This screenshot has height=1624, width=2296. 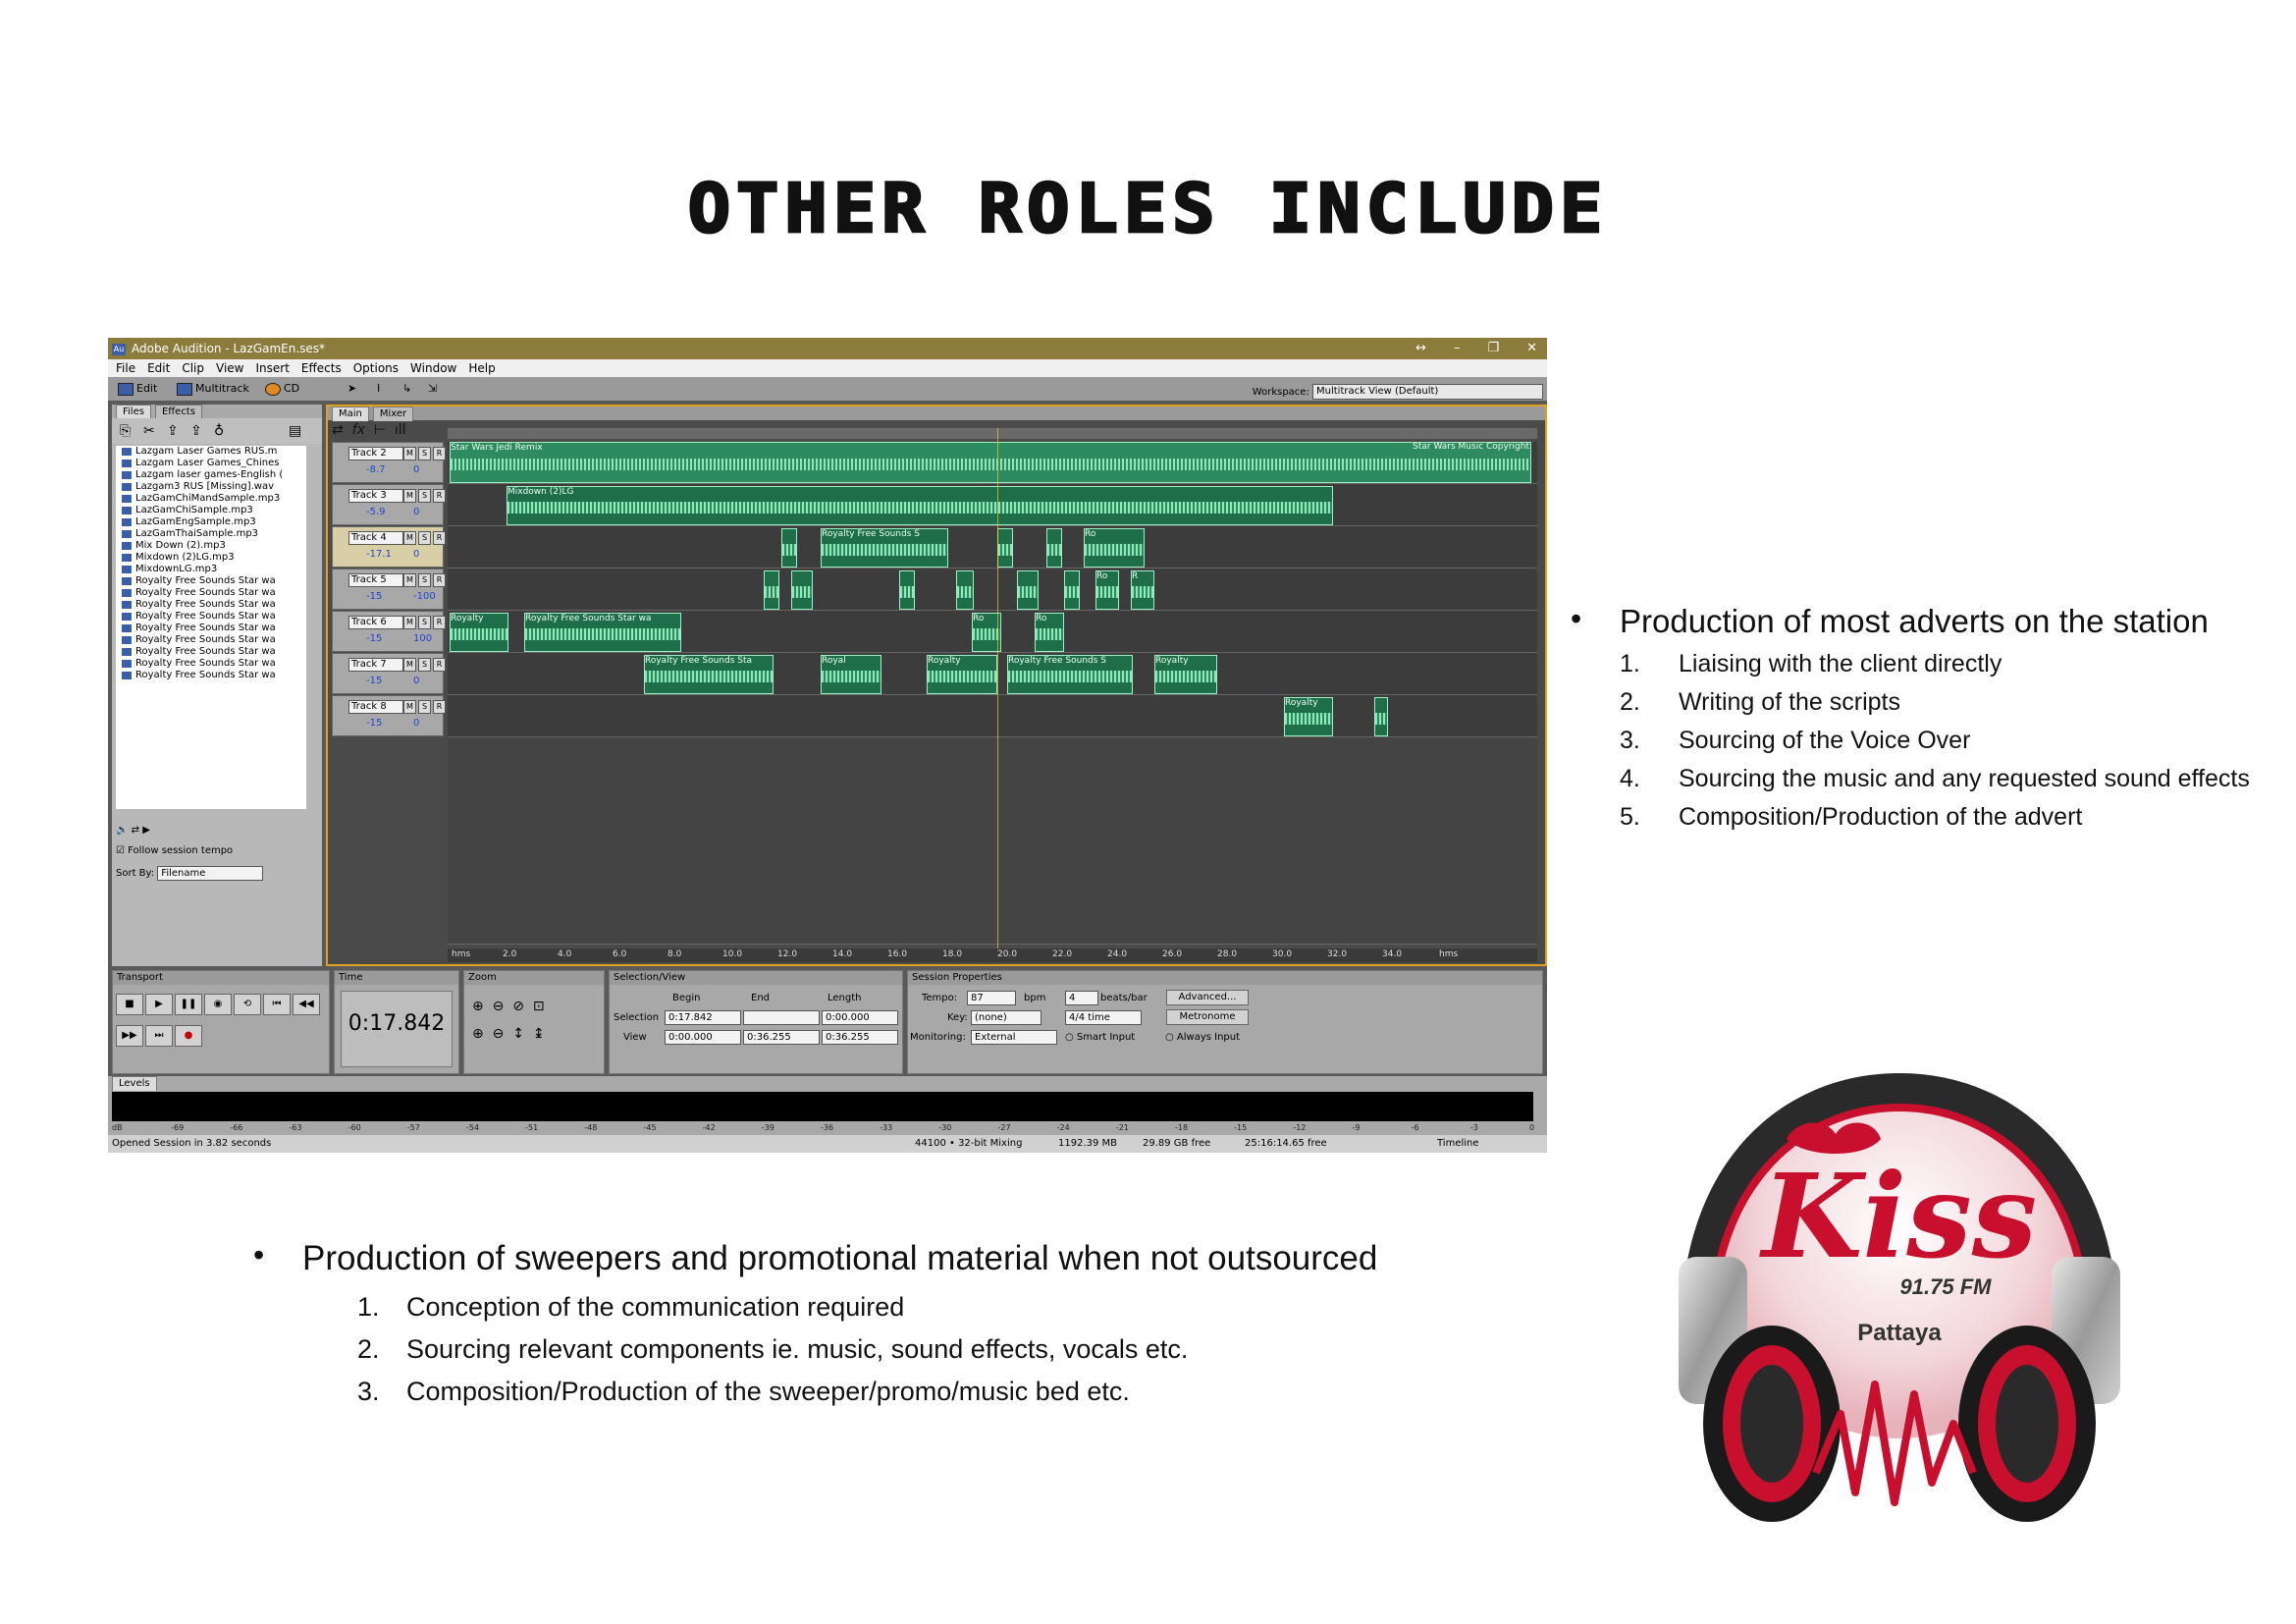 I want to click on zoom-in-horizontal-icon: ⊕, so click(x=478, y=1006).